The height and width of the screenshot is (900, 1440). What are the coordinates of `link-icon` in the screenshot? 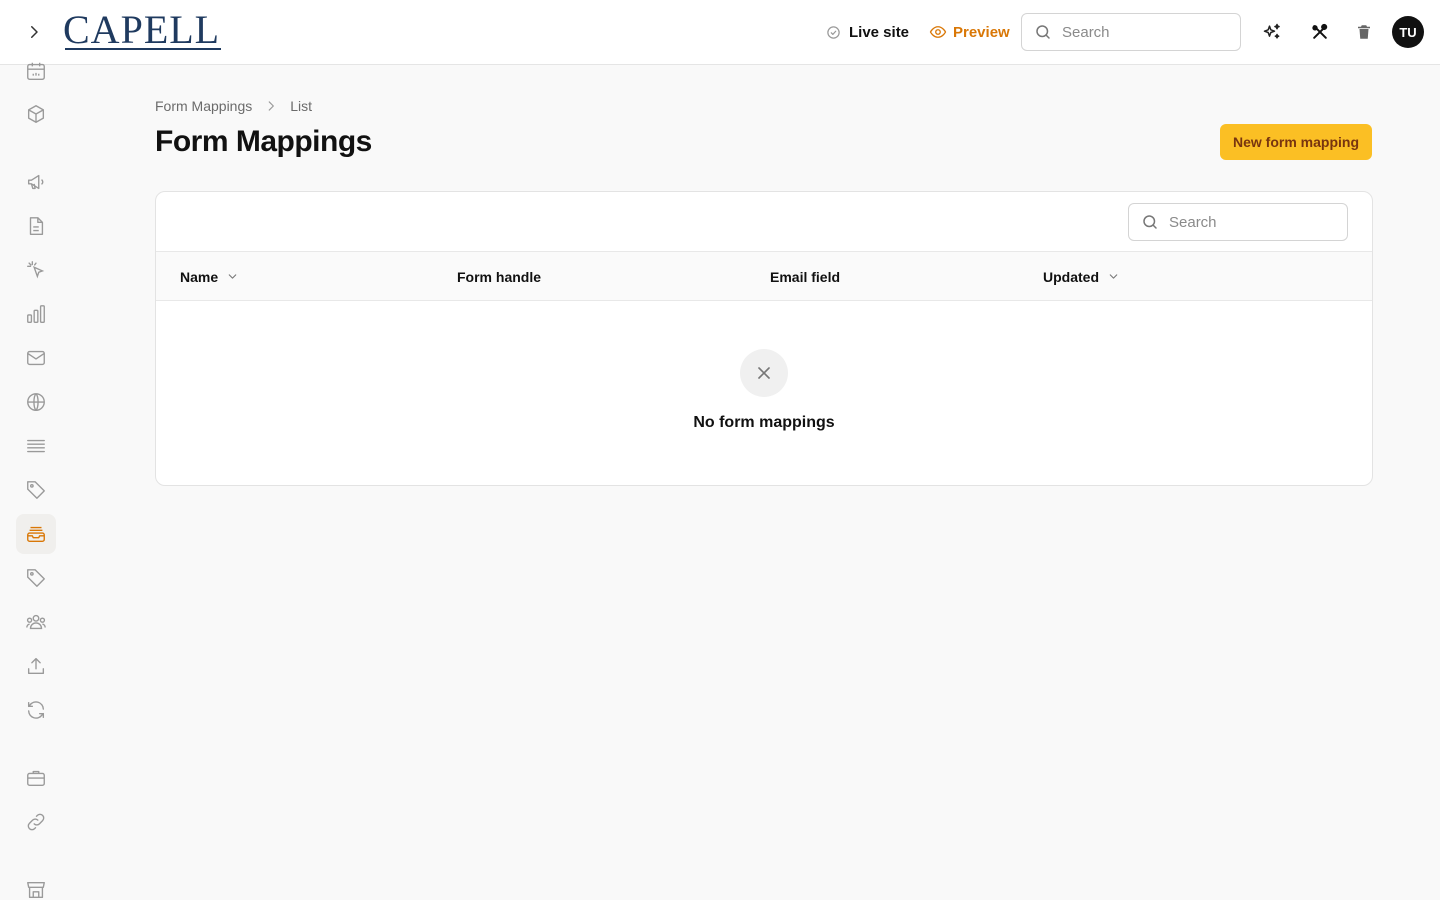 It's located at (36, 822).